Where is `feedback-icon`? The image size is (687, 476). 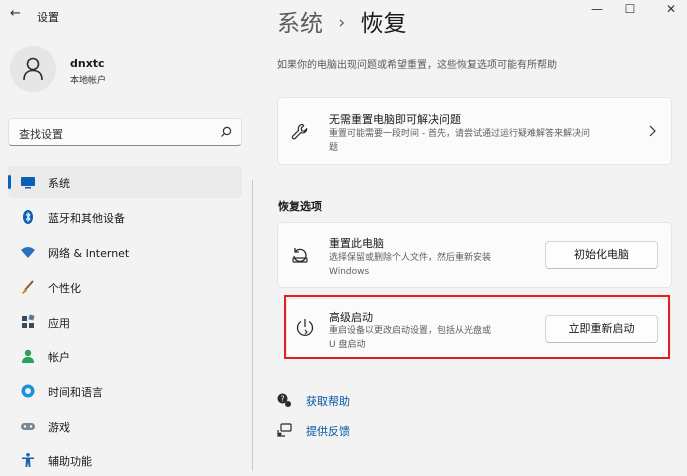
feedback-icon is located at coordinates (284, 430).